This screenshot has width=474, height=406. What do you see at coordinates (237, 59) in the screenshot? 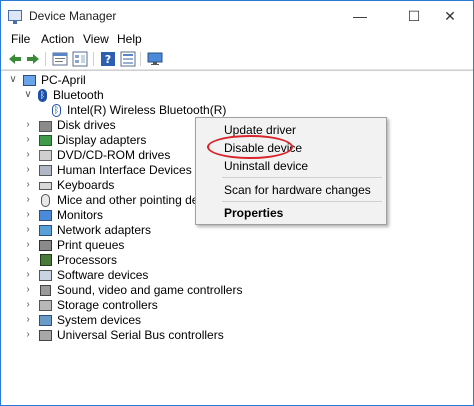
I see `toolbar: ?` at bounding box center [237, 59].